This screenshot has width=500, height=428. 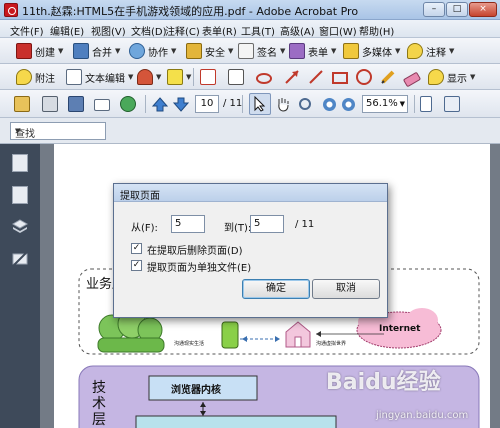 I want to click on cursor-arrow-icon, so click(x=260, y=104).